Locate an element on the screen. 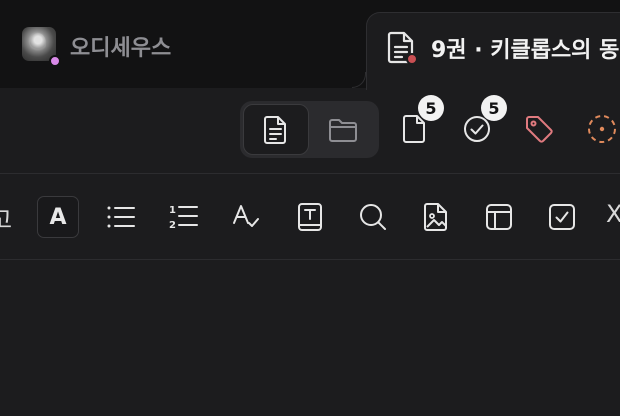 The image size is (620, 416). pages-button: 5 is located at coordinates (420, 121).